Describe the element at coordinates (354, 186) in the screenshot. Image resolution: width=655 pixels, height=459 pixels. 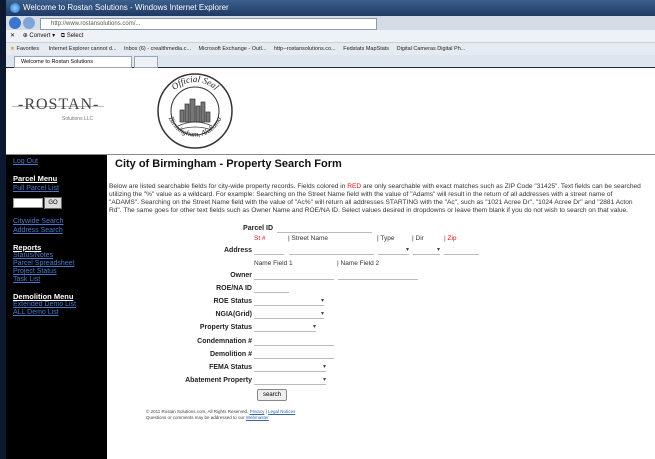
I see `intro-red-word: RED` at that location.